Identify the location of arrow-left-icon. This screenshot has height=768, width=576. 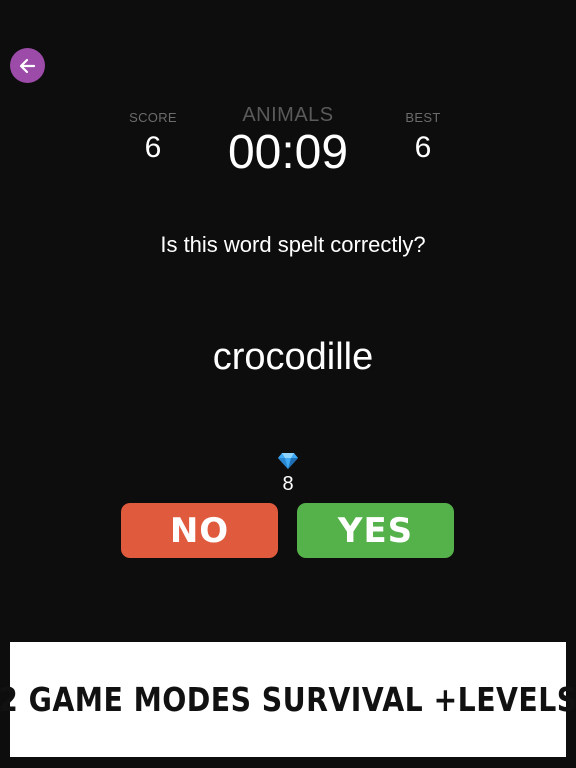
(27, 65).